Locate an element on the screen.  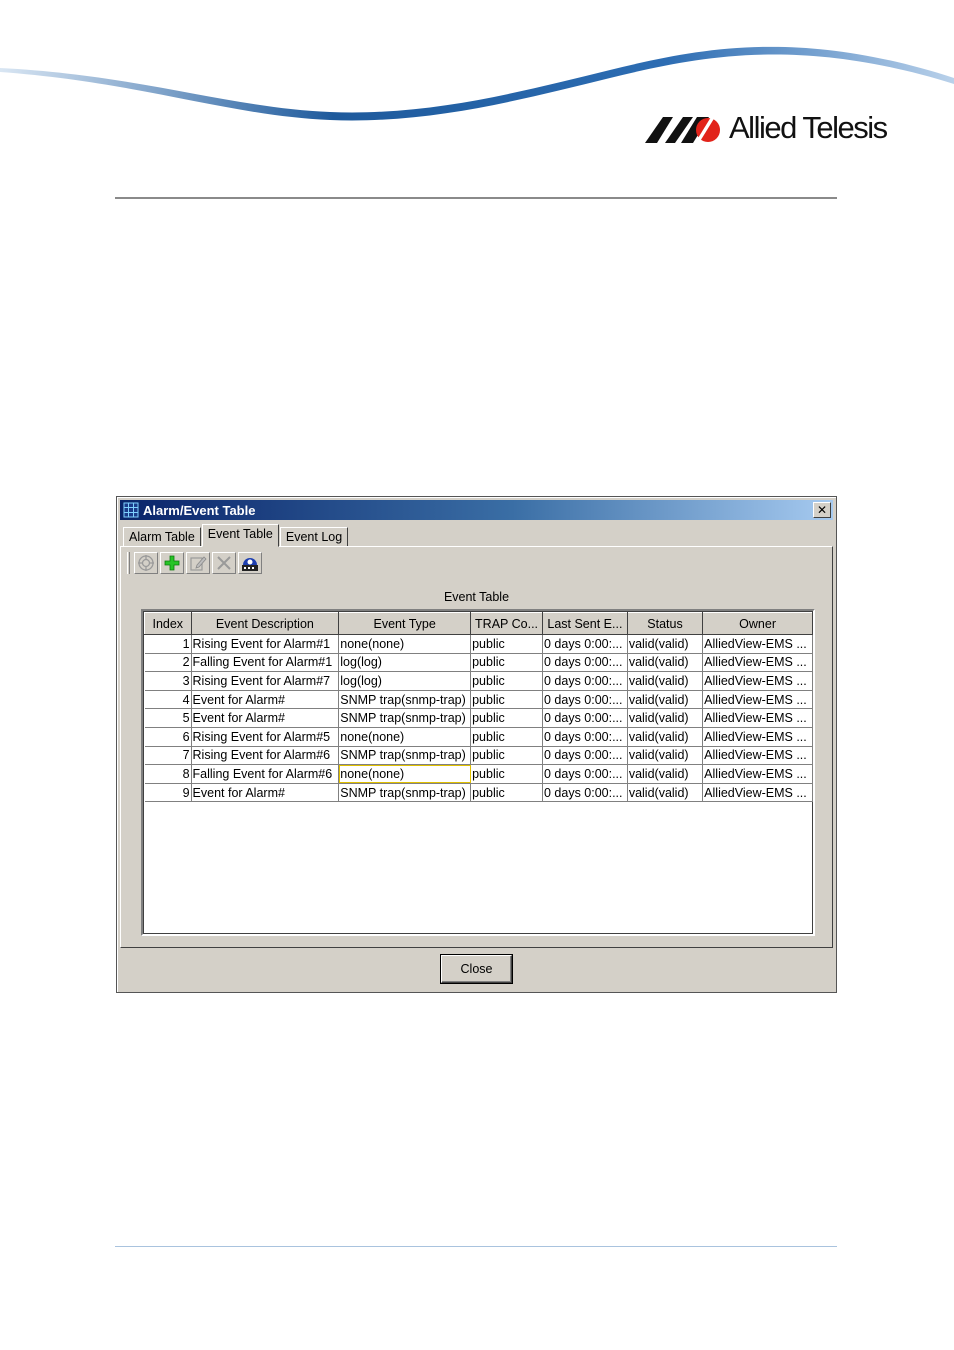
cell-index: 3 is located at coordinates (168, 681).